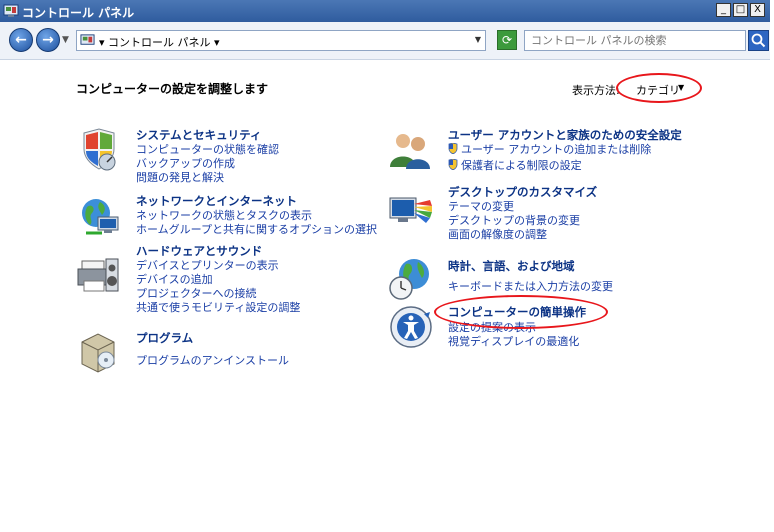 Image resolution: width=774 pixels, height=532 pixels. I want to click on address-bar: ← → ▼ ▾ コントロール パネル ▾ ▼ ⟳, so click(385, 41).